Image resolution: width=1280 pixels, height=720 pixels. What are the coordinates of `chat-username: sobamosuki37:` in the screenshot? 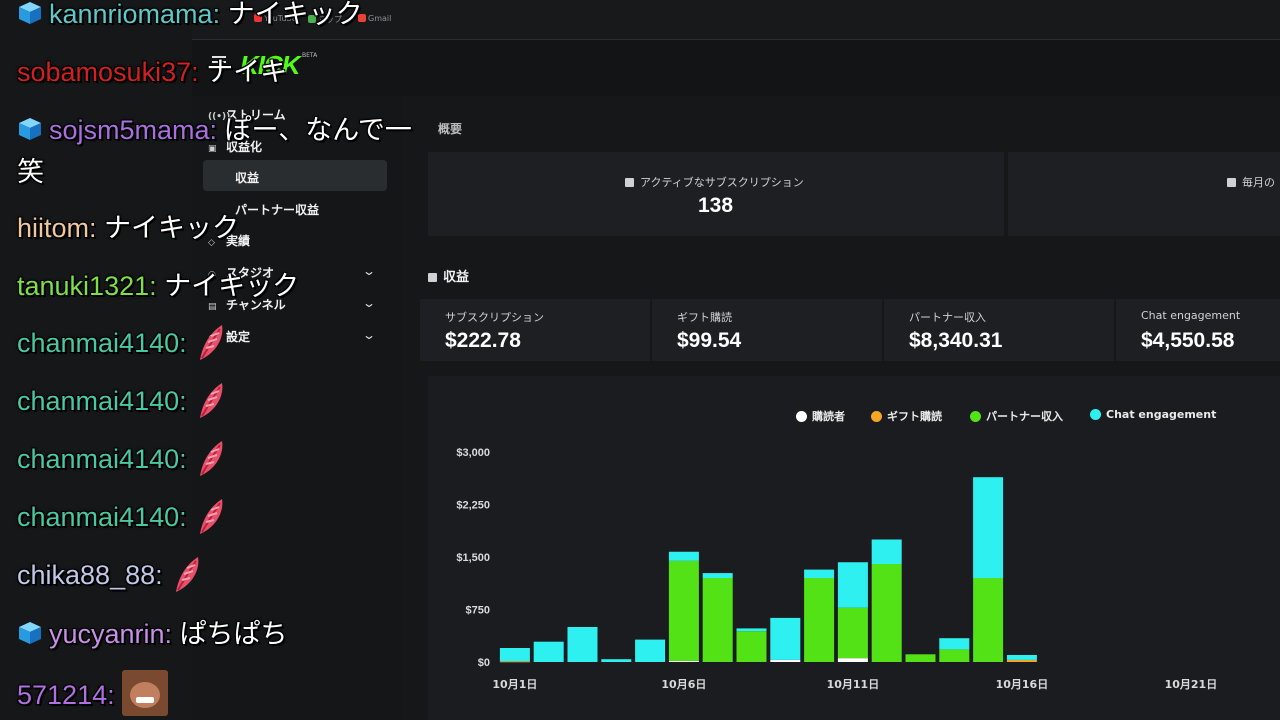 It's located at (111, 72).